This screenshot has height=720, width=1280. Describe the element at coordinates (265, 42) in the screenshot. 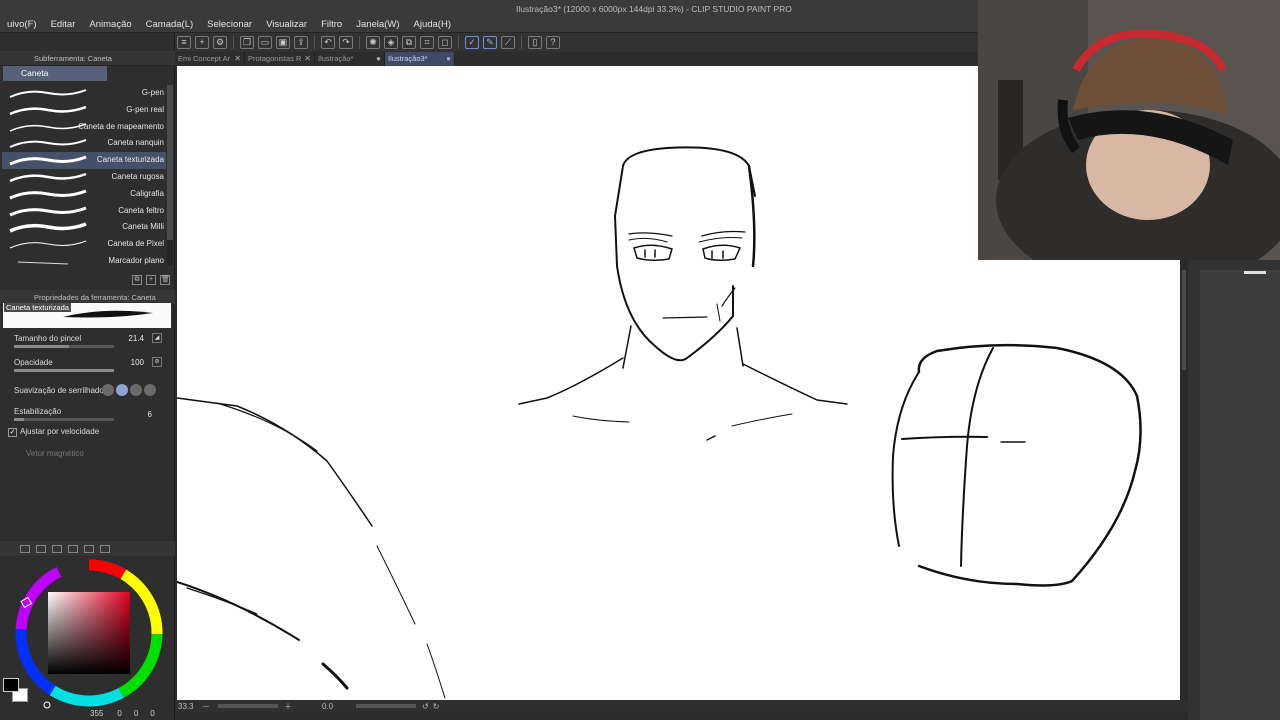

I see `open-icon: ▭` at that location.